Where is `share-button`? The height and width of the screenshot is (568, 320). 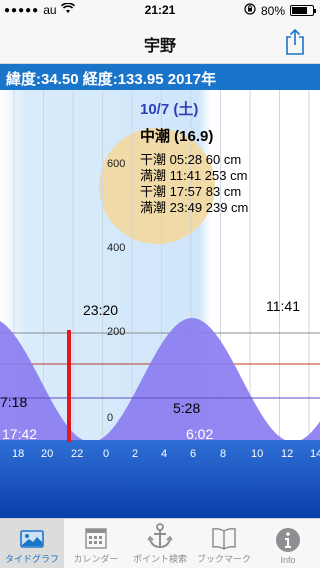 share-button is located at coordinates (295, 42).